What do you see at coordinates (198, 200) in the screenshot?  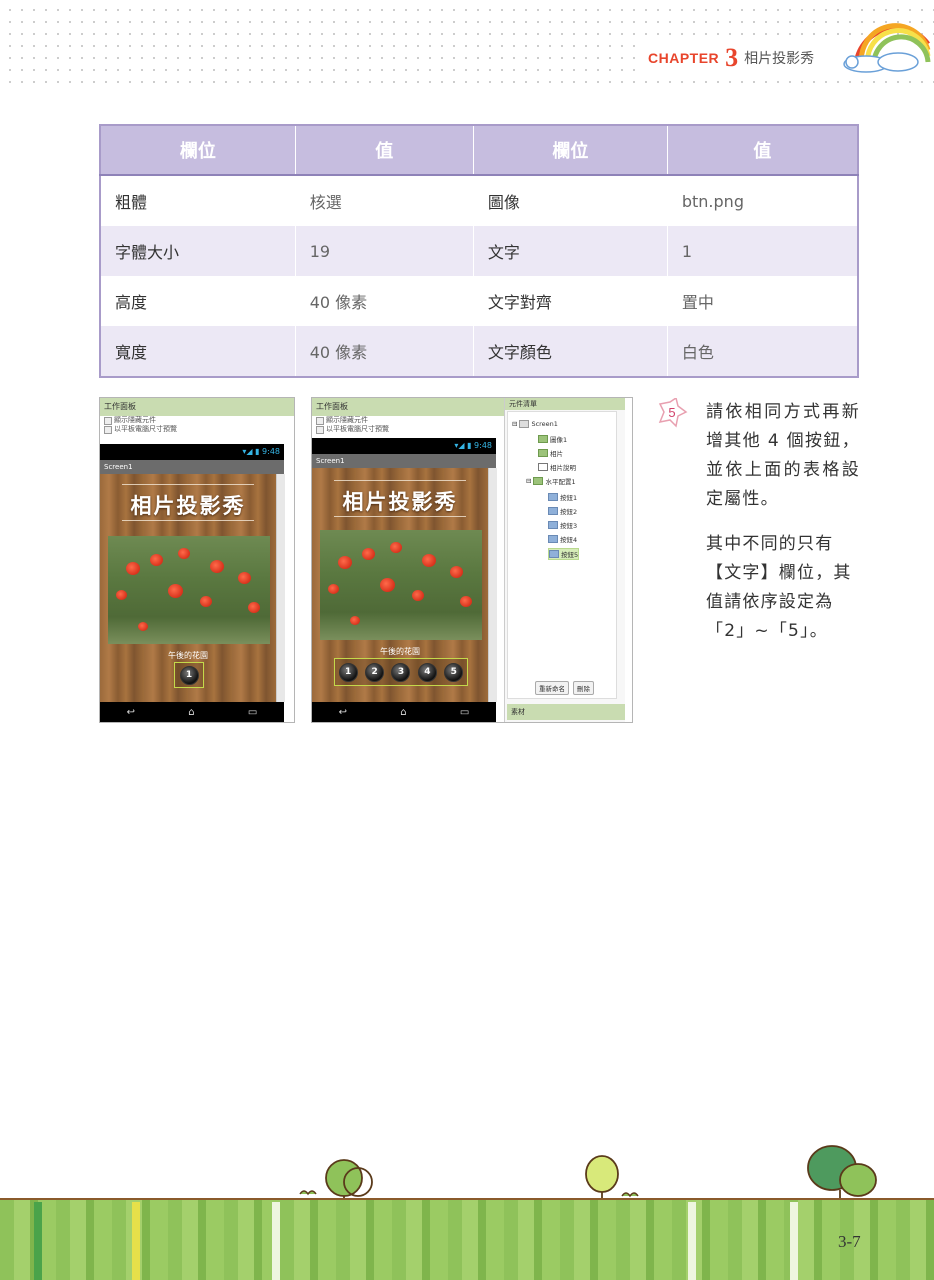 I see `table-cell: 粗體` at bounding box center [198, 200].